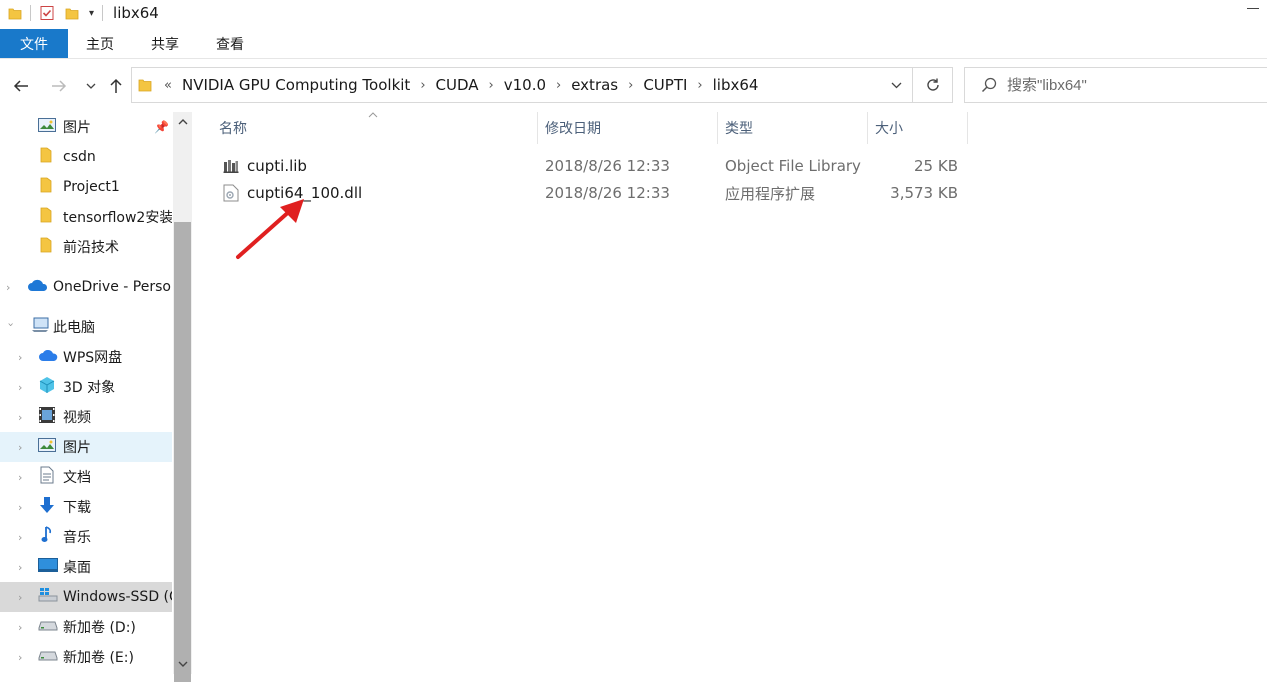 The width and height of the screenshot is (1267, 682). I want to click on search-input, so click(1127, 85).